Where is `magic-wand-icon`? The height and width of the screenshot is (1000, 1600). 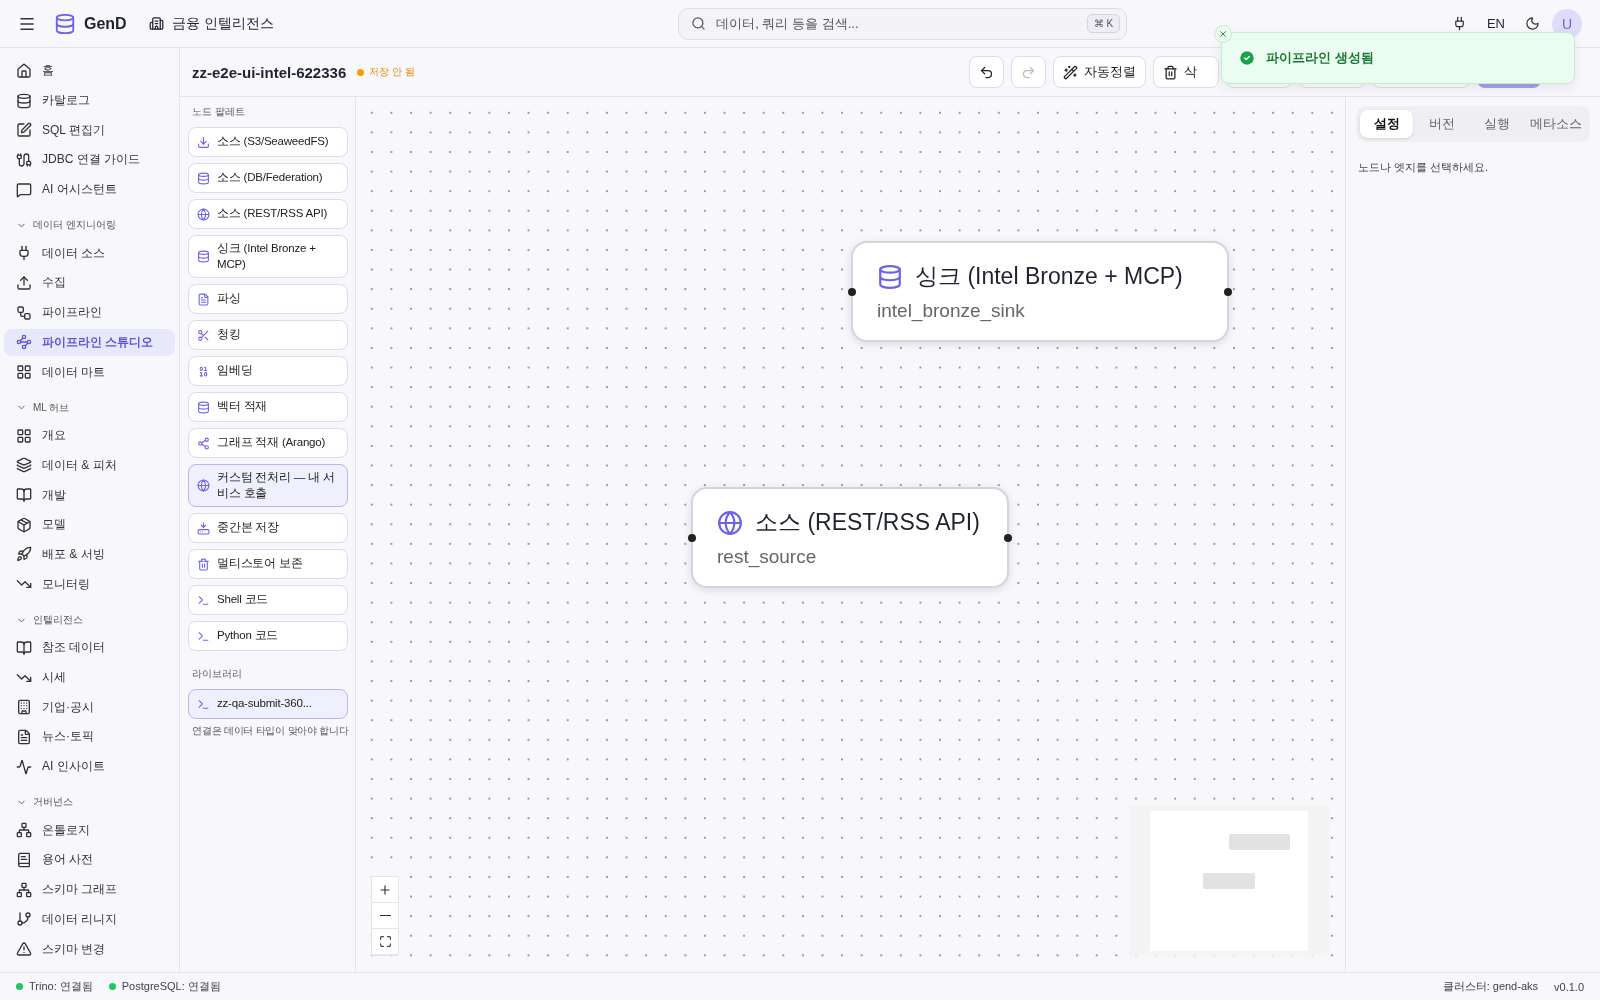
magic-wand-icon is located at coordinates (1070, 72).